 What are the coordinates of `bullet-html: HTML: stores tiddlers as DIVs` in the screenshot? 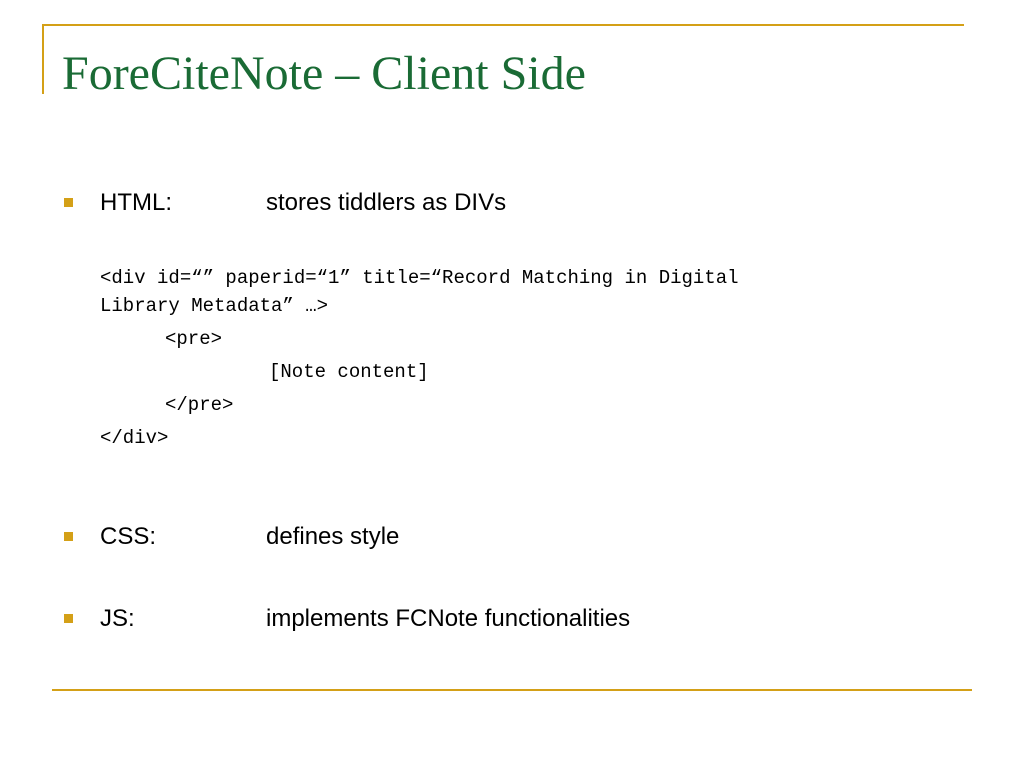 It's located at (502, 203).